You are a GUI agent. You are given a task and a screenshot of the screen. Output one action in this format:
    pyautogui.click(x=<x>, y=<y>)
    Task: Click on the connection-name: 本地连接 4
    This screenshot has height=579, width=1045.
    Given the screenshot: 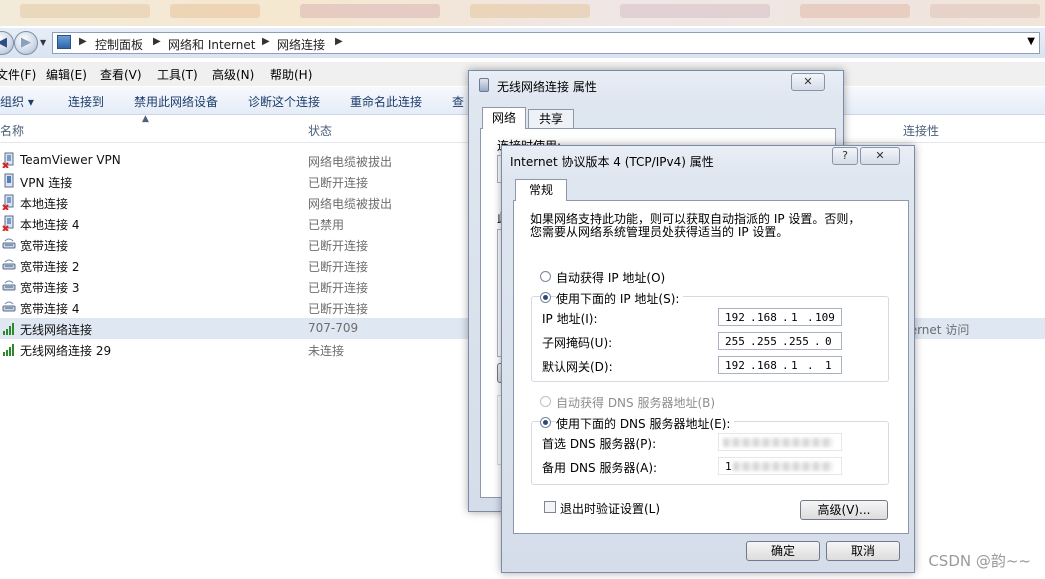 What is the action you would take?
    pyautogui.click(x=50, y=225)
    